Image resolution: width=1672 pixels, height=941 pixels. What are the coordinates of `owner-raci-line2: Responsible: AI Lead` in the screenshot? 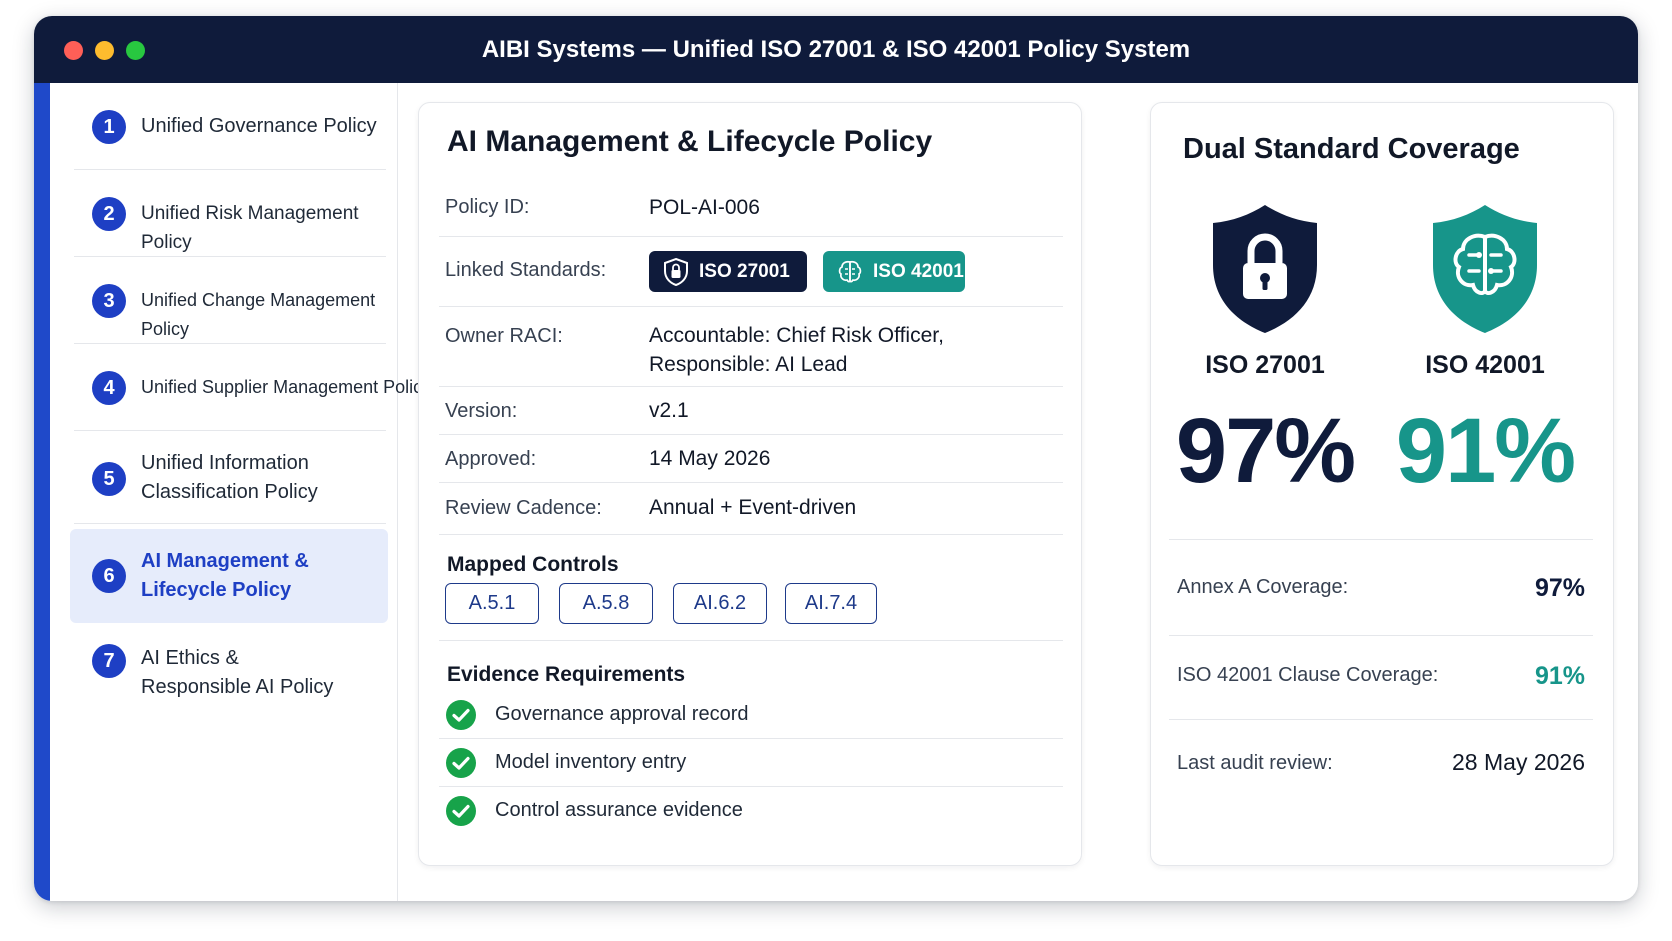 It's located at (748, 364).